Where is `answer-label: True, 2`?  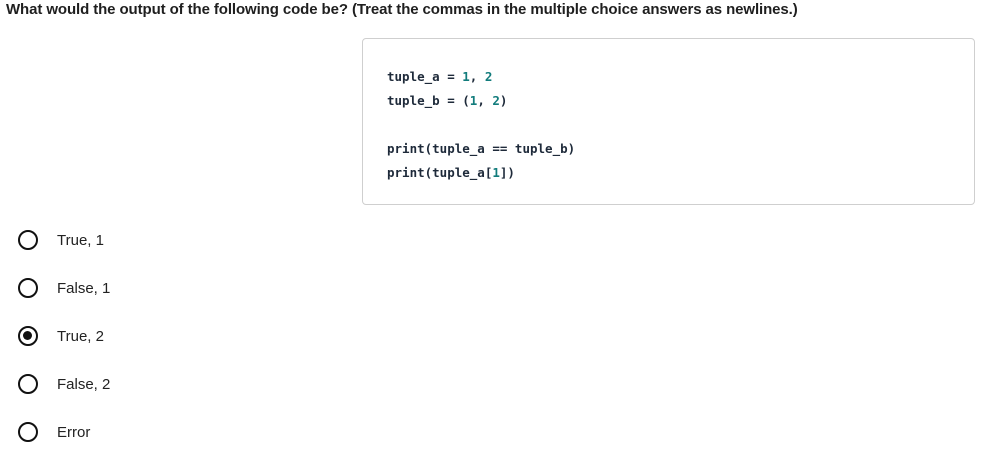
answer-label: True, 2 is located at coordinates (80, 336).